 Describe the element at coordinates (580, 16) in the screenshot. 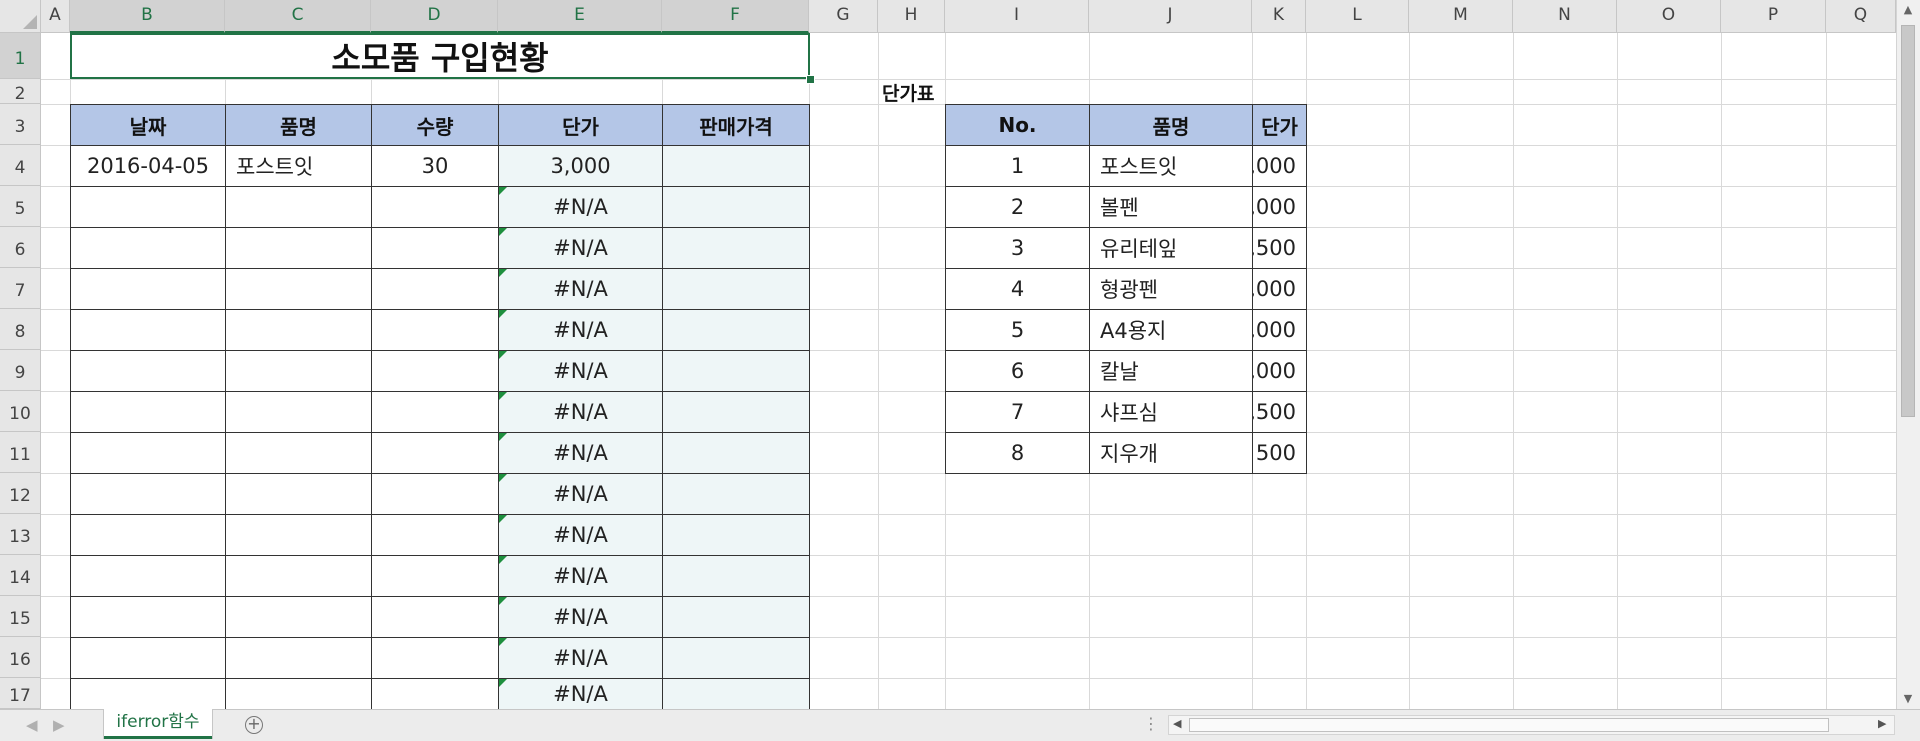

I see `column-header-e: E` at that location.